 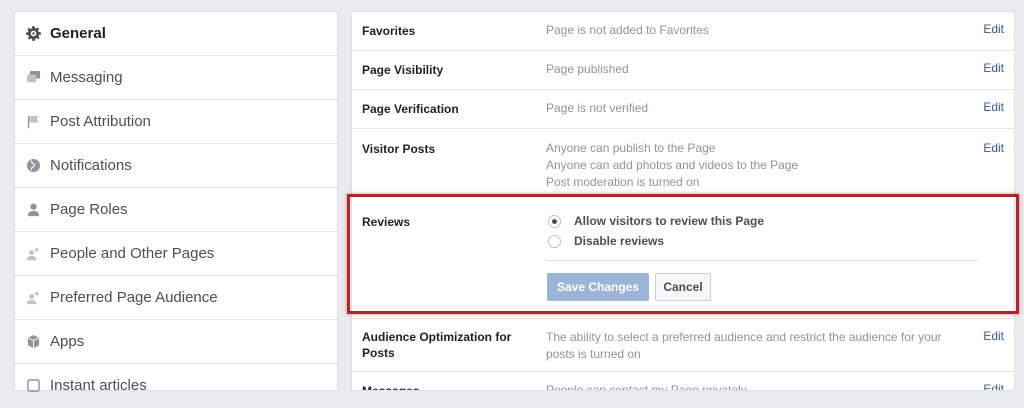 I want to click on sidebar-item-label: People and Other Pages, so click(x=132, y=253).